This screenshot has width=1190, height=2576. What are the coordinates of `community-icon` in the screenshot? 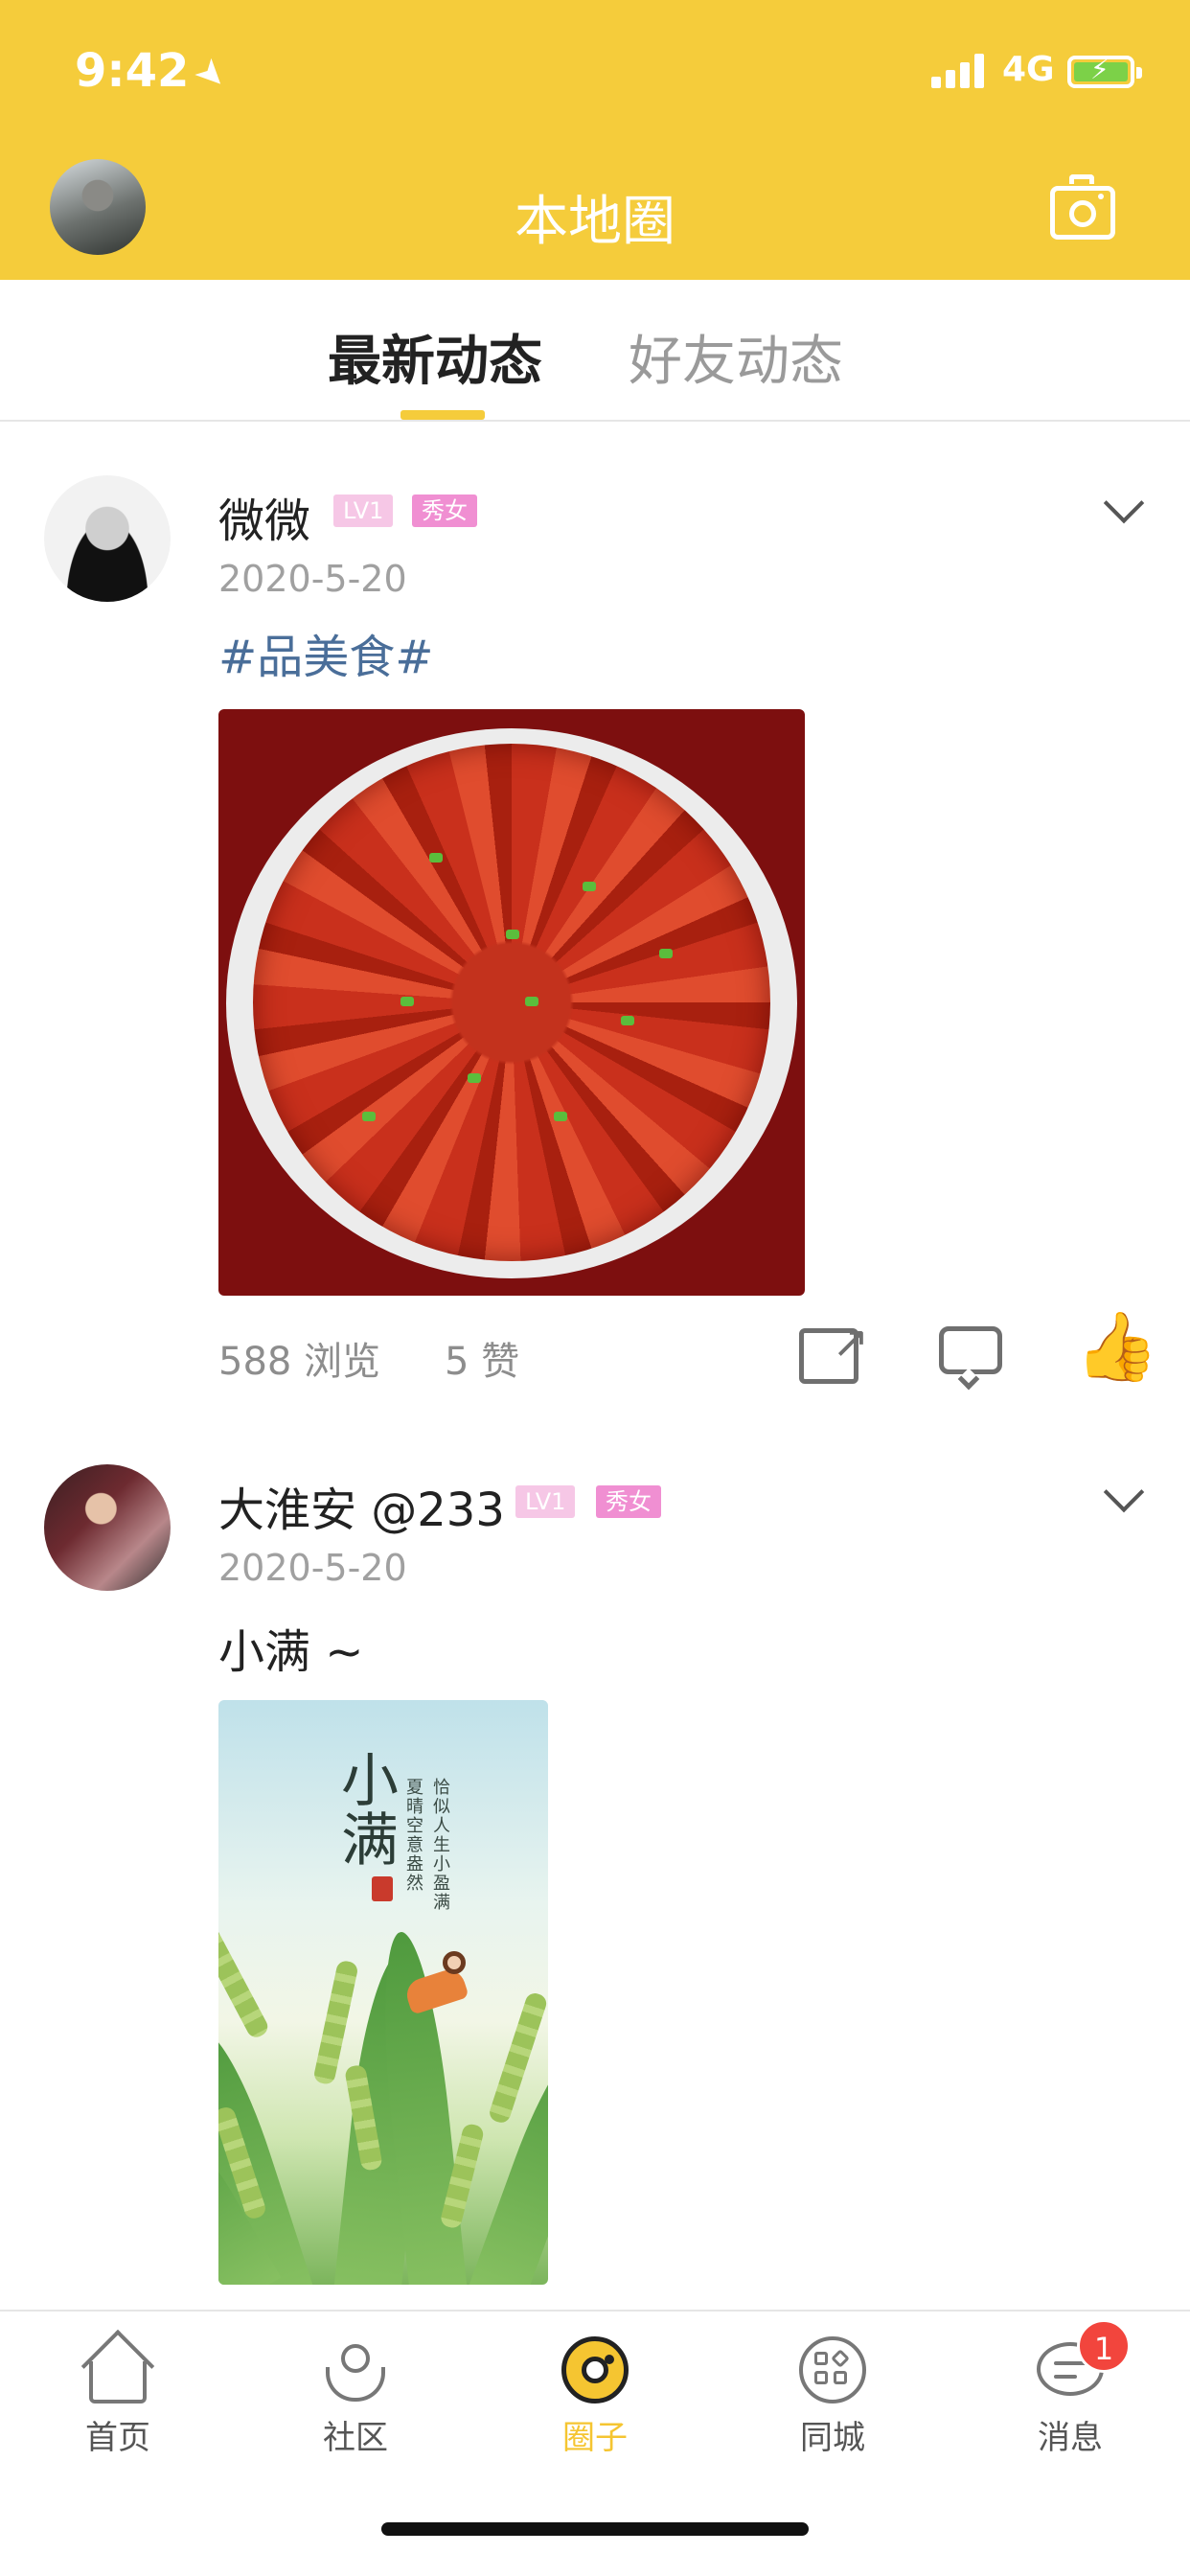 It's located at (356, 2369).